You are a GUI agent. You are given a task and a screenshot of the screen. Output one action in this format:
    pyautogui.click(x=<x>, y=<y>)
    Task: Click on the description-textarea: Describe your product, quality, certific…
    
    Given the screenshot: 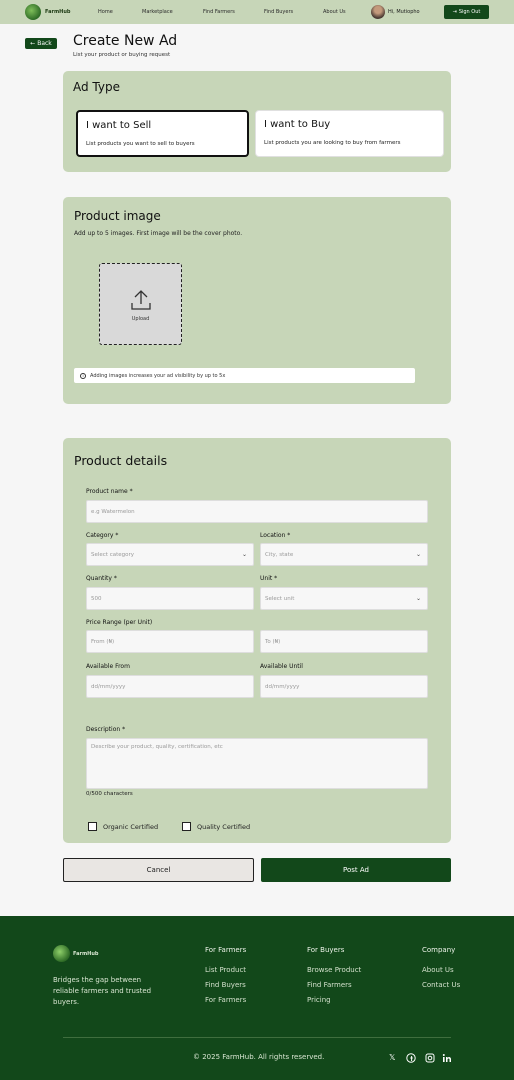 What is the action you would take?
    pyautogui.click(x=257, y=763)
    